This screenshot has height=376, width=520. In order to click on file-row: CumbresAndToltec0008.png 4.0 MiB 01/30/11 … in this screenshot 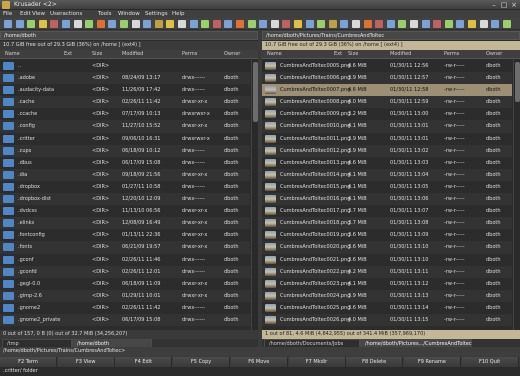, I will do `click(387, 102)`.